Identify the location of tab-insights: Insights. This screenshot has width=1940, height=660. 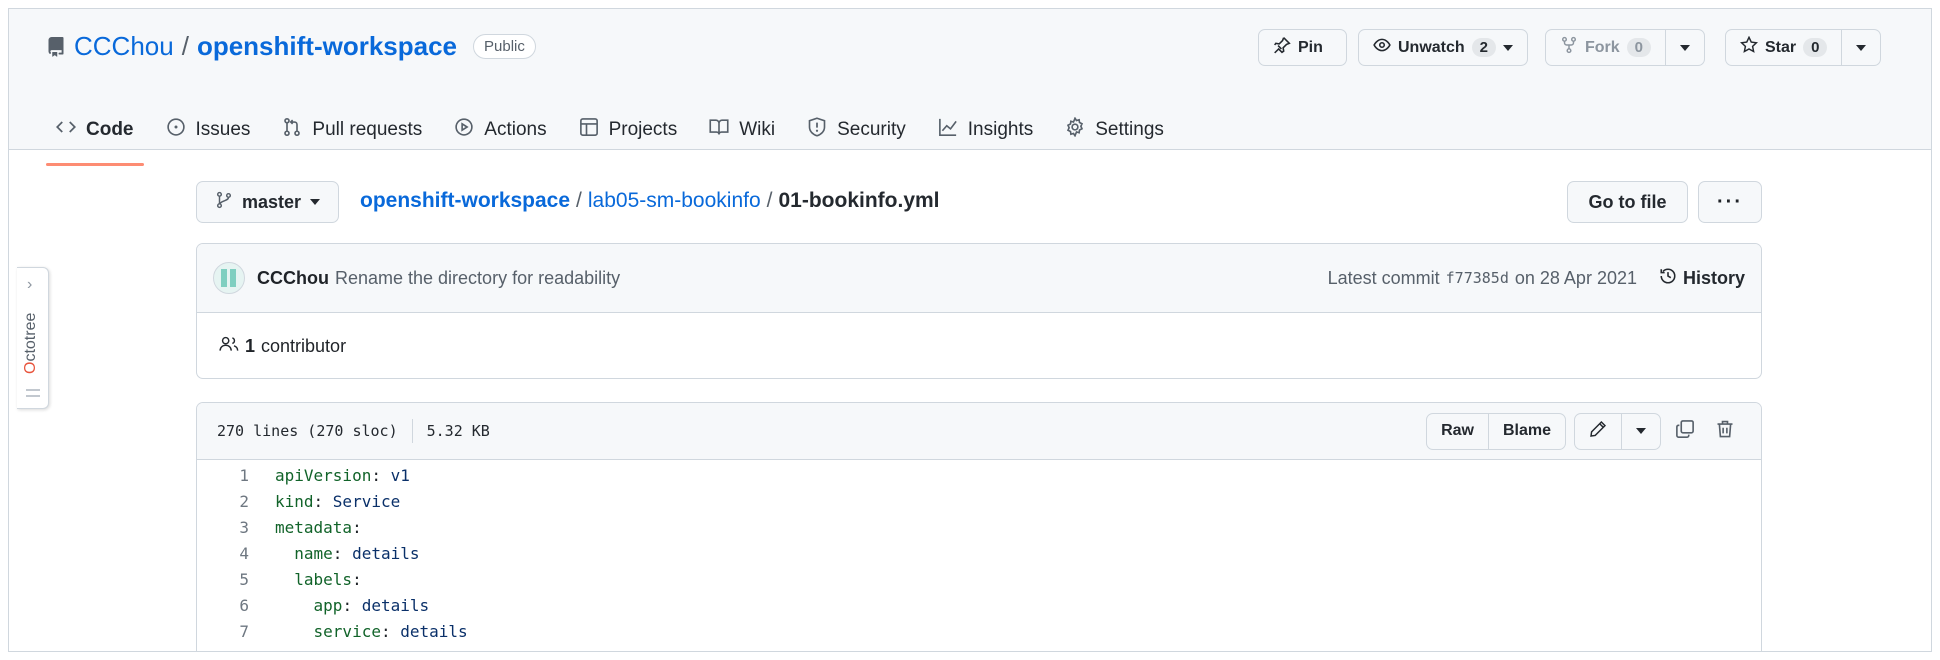
(985, 135).